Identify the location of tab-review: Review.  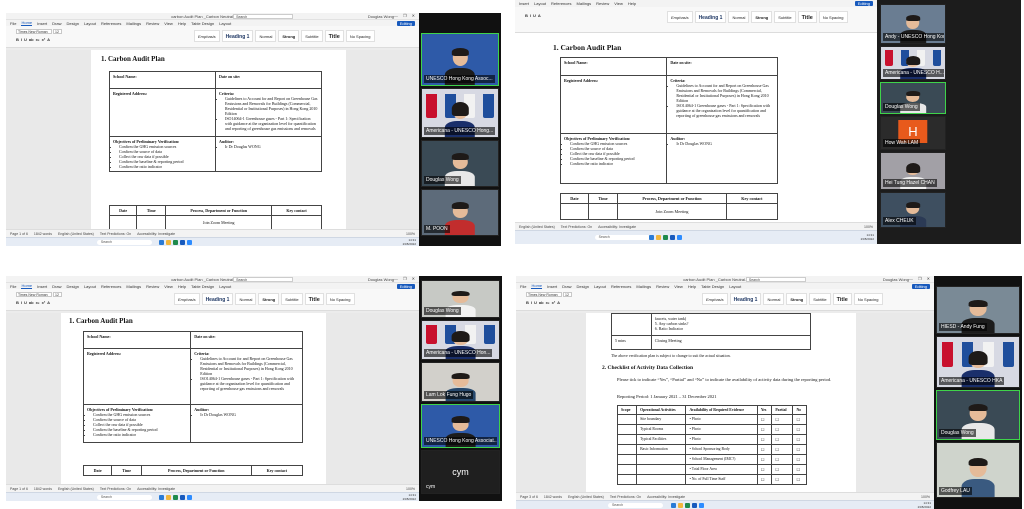
(152, 23).